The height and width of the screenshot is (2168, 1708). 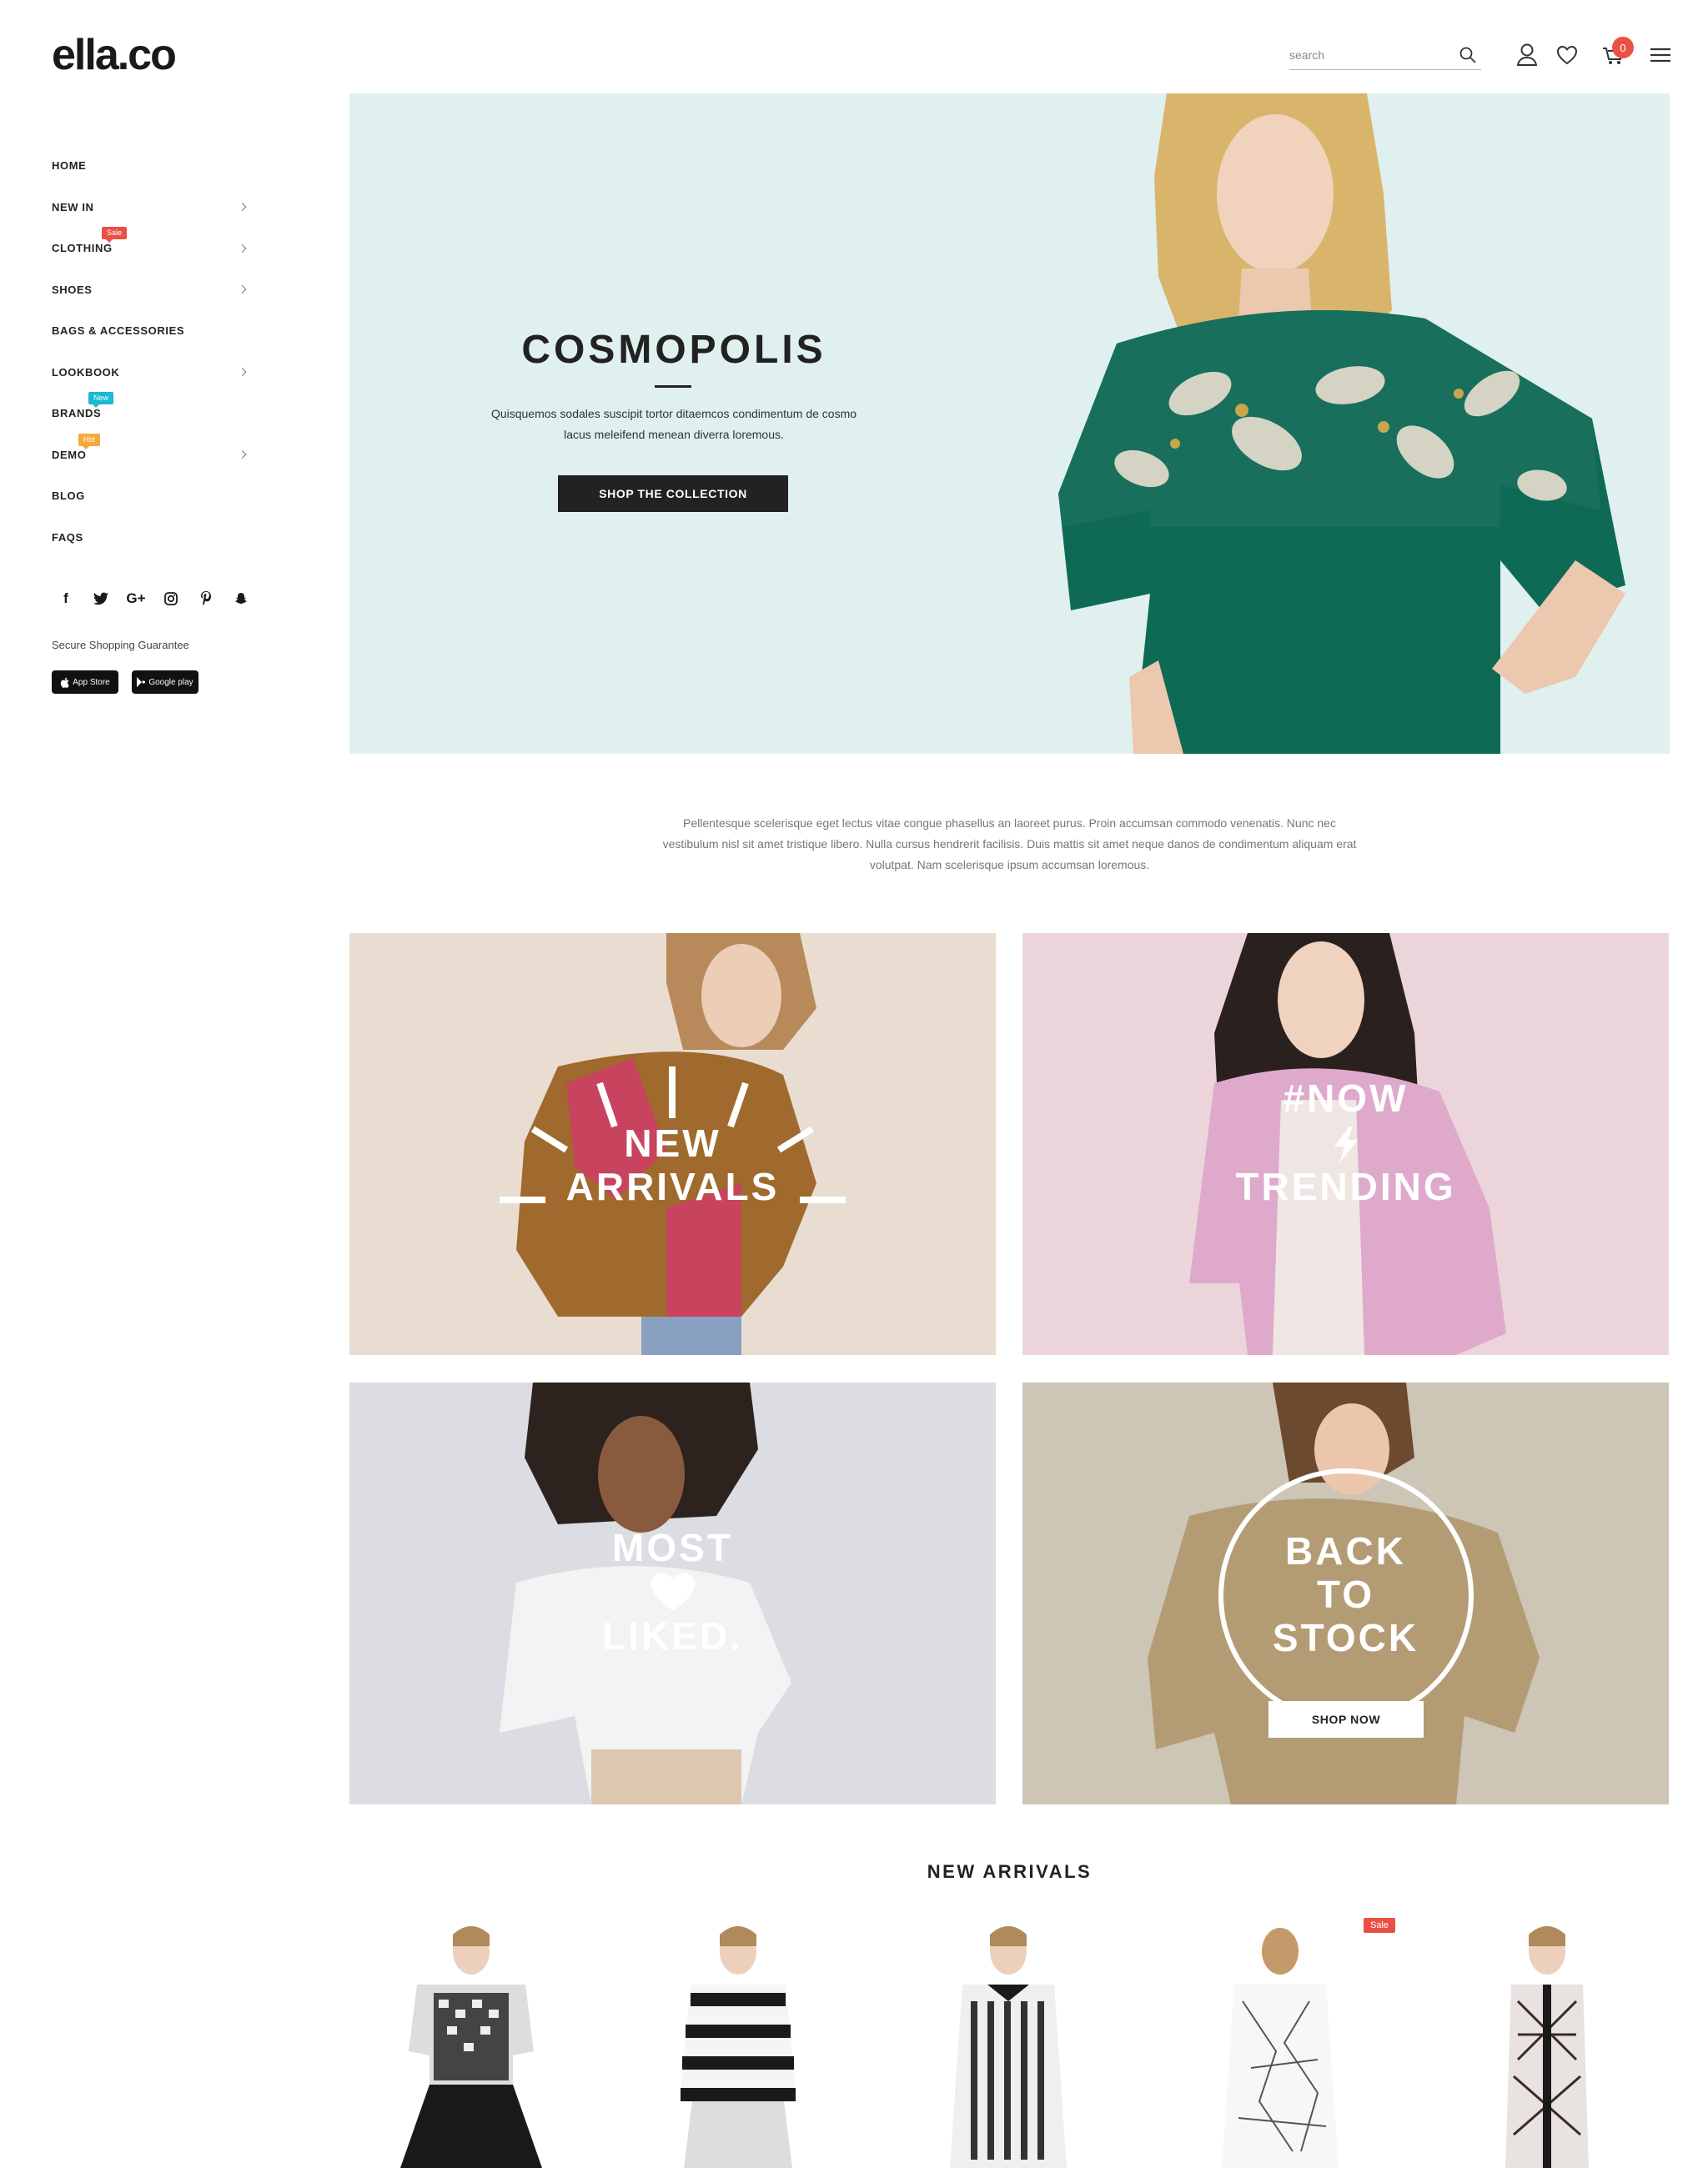 I want to click on secure-shopping-text: Secure Shopping Guarantee, so click(x=120, y=645).